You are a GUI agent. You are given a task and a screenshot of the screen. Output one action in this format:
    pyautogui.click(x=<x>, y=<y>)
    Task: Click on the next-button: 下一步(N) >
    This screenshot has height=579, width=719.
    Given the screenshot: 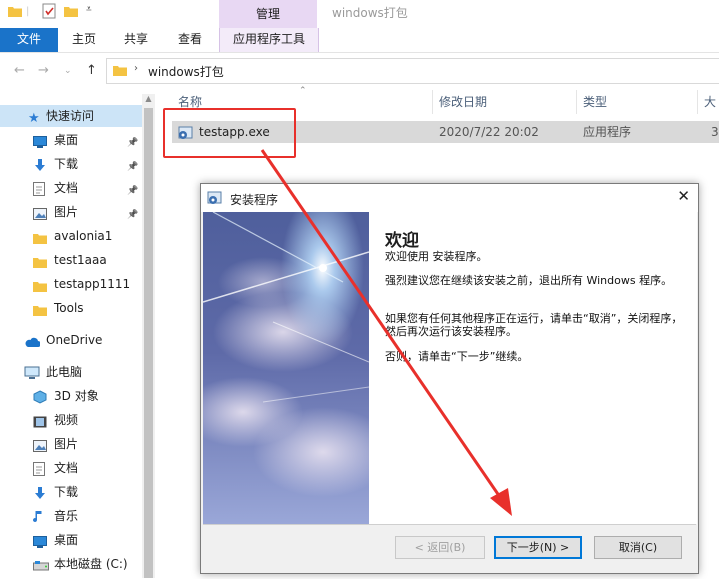 What is the action you would take?
    pyautogui.click(x=538, y=547)
    